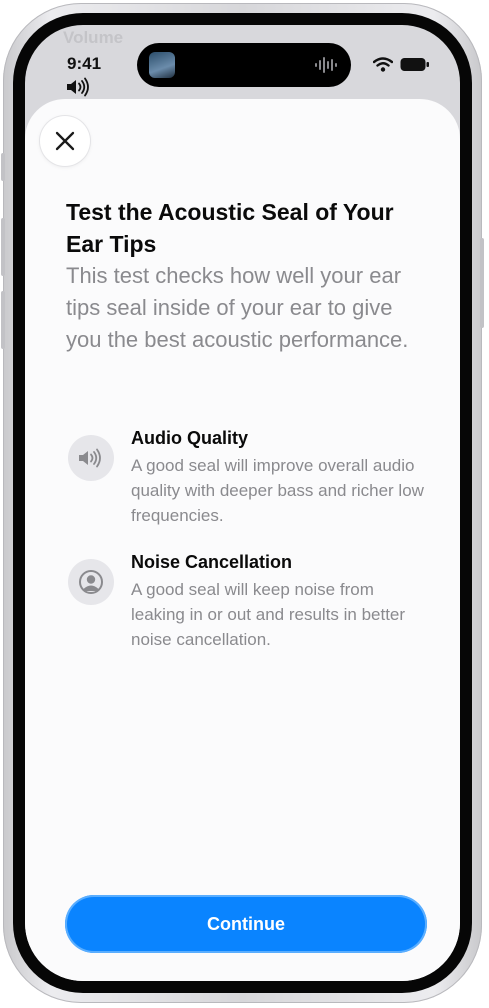  What do you see at coordinates (91, 458) in the screenshot?
I see `speaker-wave-icon` at bounding box center [91, 458].